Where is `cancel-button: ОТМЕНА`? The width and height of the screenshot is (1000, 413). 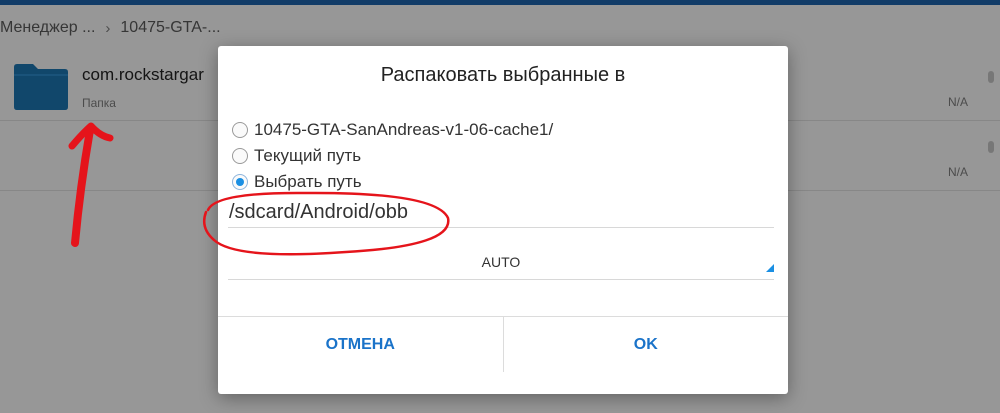 cancel-button: ОТМЕНА is located at coordinates (360, 344).